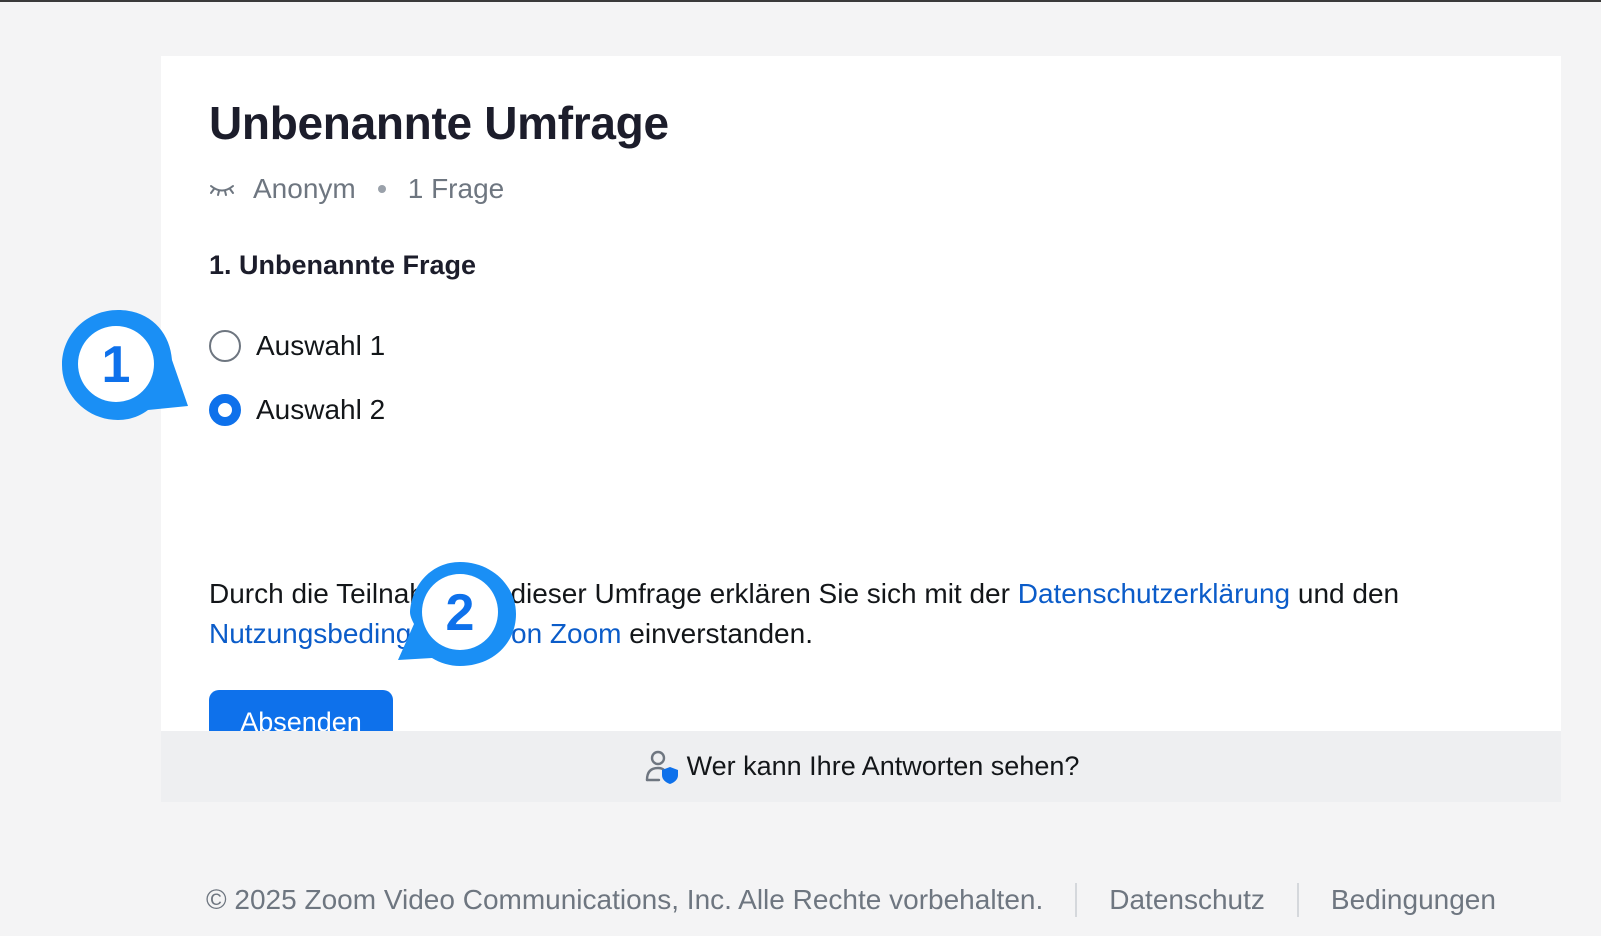 The image size is (1601, 936). I want to click on choice-2: Auswahl 2, so click(297, 410).